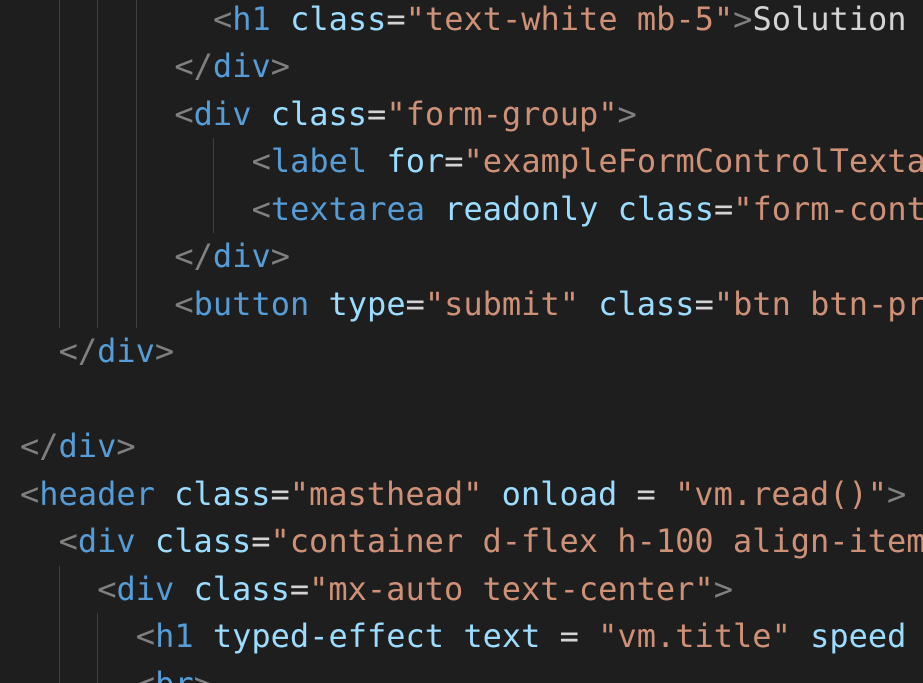  What do you see at coordinates (174, 672) in the screenshot?
I see `code-line: <br>` at bounding box center [174, 672].